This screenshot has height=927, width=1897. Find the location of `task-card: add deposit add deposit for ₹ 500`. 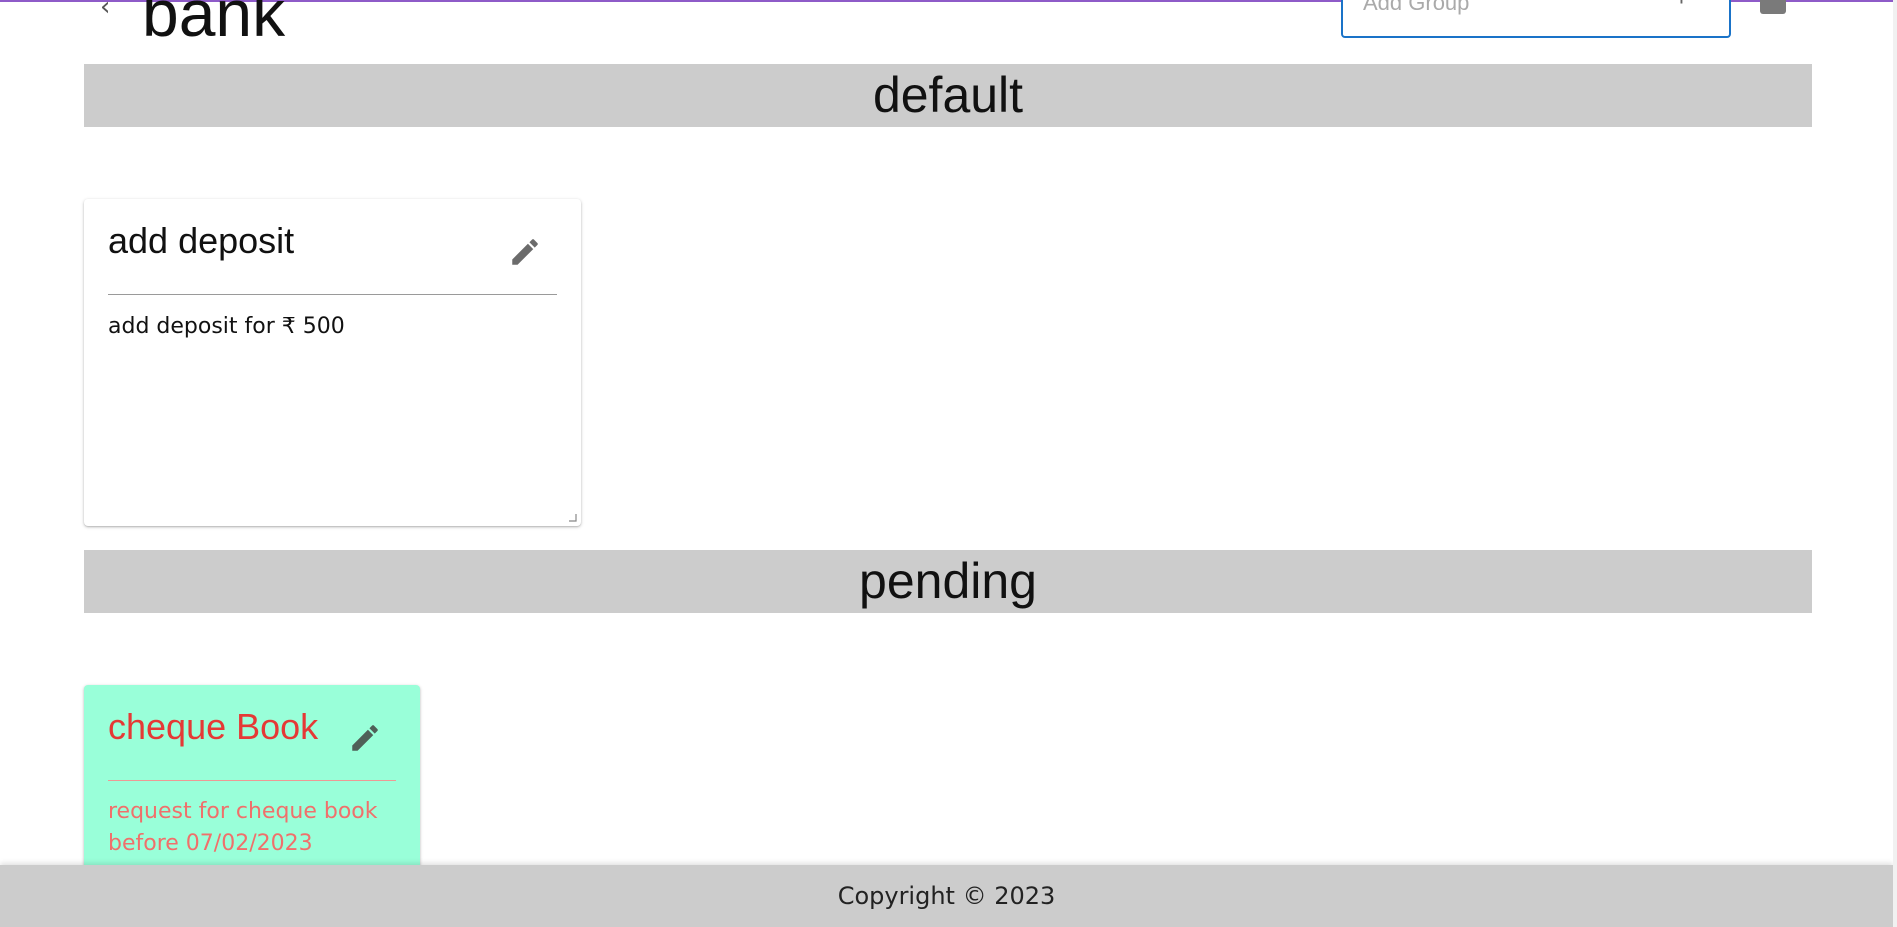

task-card: add deposit add deposit for ₹ 500 is located at coordinates (332, 362).